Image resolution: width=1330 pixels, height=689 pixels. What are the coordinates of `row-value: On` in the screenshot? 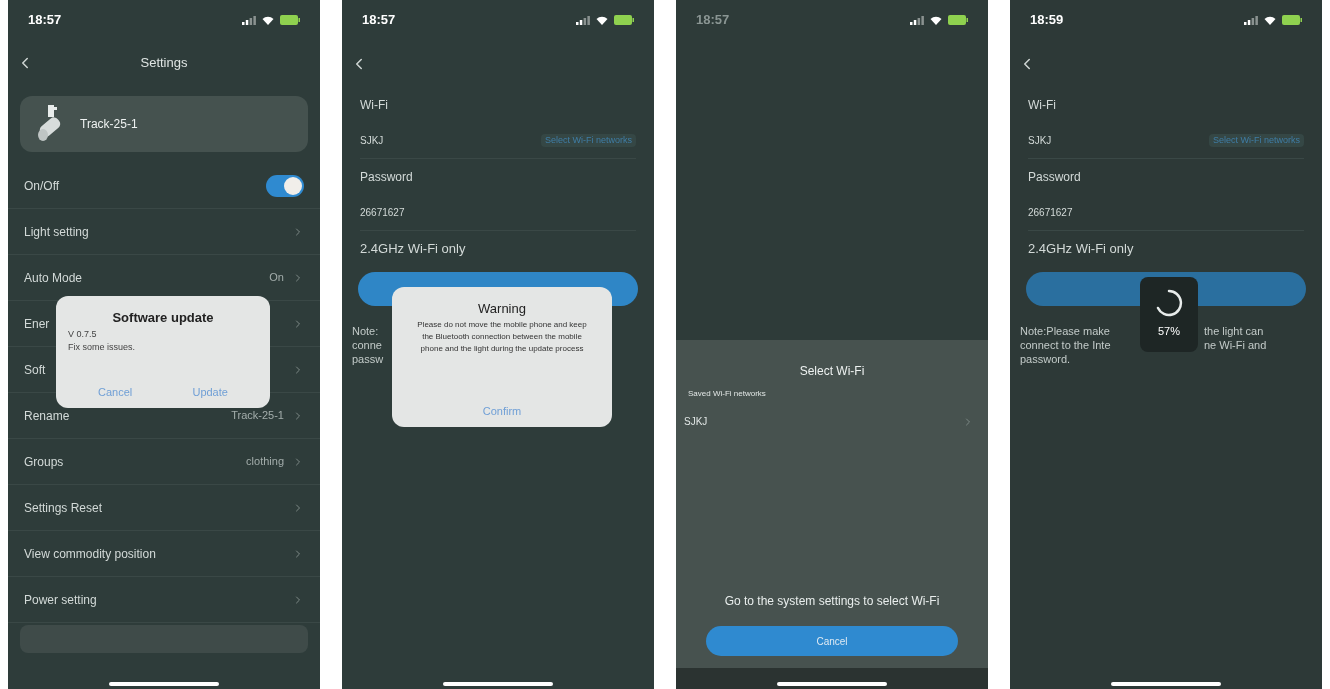 It's located at (276, 278).